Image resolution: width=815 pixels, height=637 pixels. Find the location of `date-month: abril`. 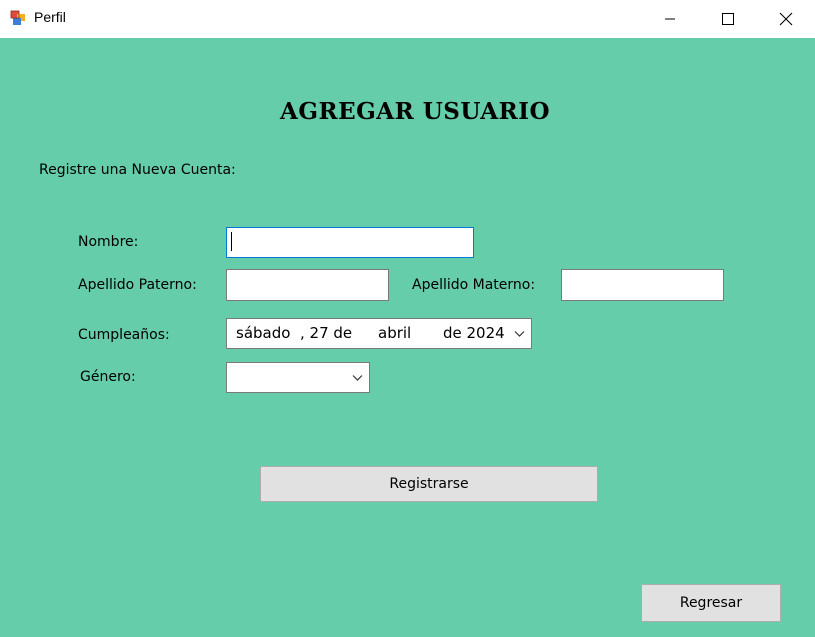

date-month: abril is located at coordinates (394, 333).